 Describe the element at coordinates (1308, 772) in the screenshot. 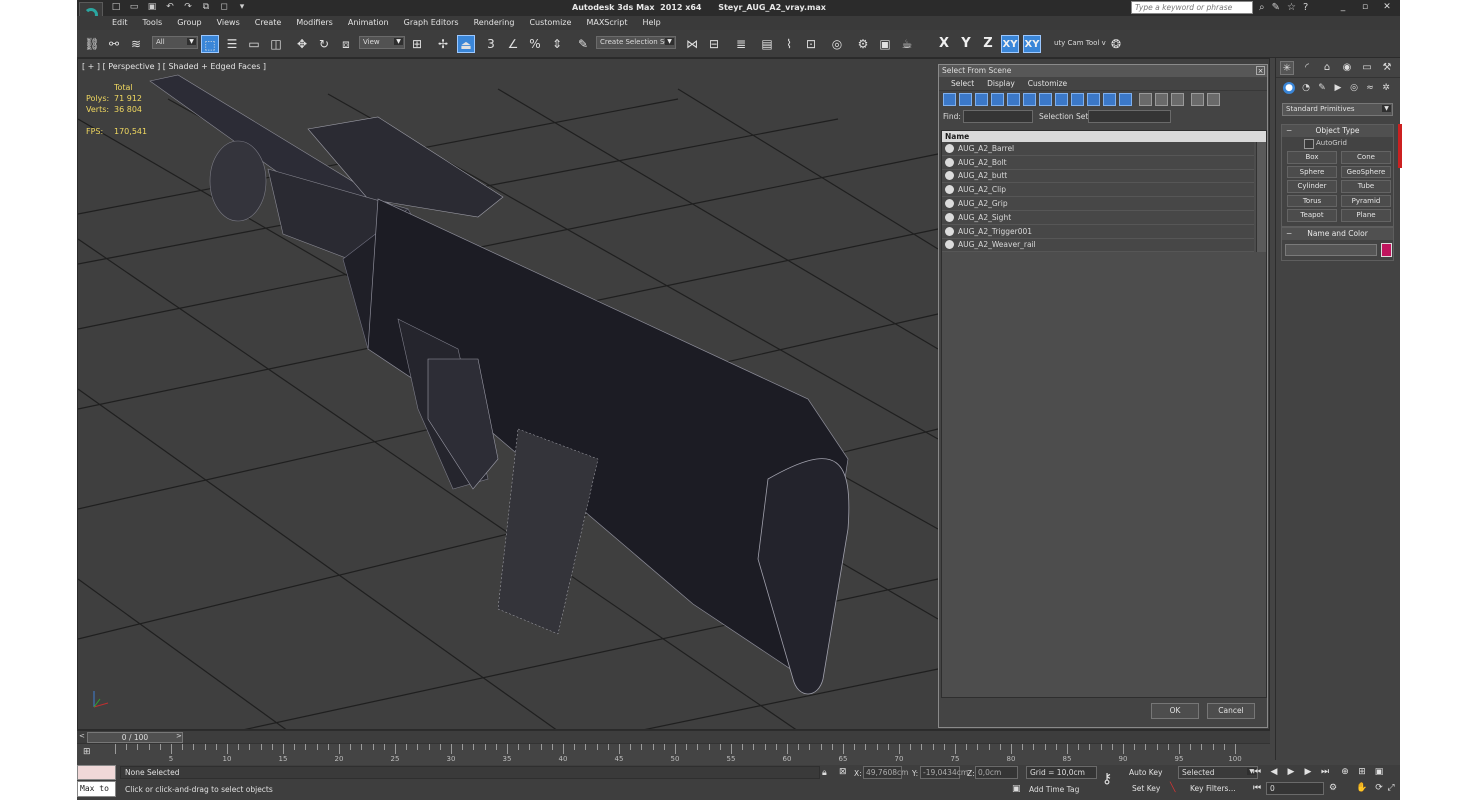

I see `next-frame-icon: ▶` at that location.